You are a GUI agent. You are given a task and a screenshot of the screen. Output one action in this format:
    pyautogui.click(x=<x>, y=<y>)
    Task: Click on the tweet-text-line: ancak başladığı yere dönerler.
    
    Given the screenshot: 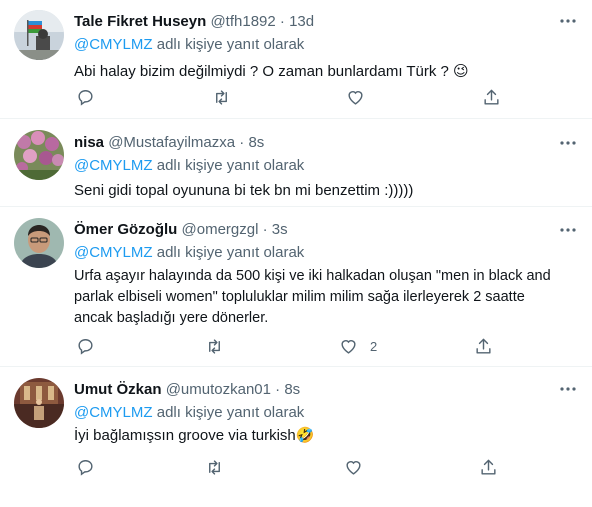 What is the action you would take?
    pyautogui.click(x=171, y=318)
    